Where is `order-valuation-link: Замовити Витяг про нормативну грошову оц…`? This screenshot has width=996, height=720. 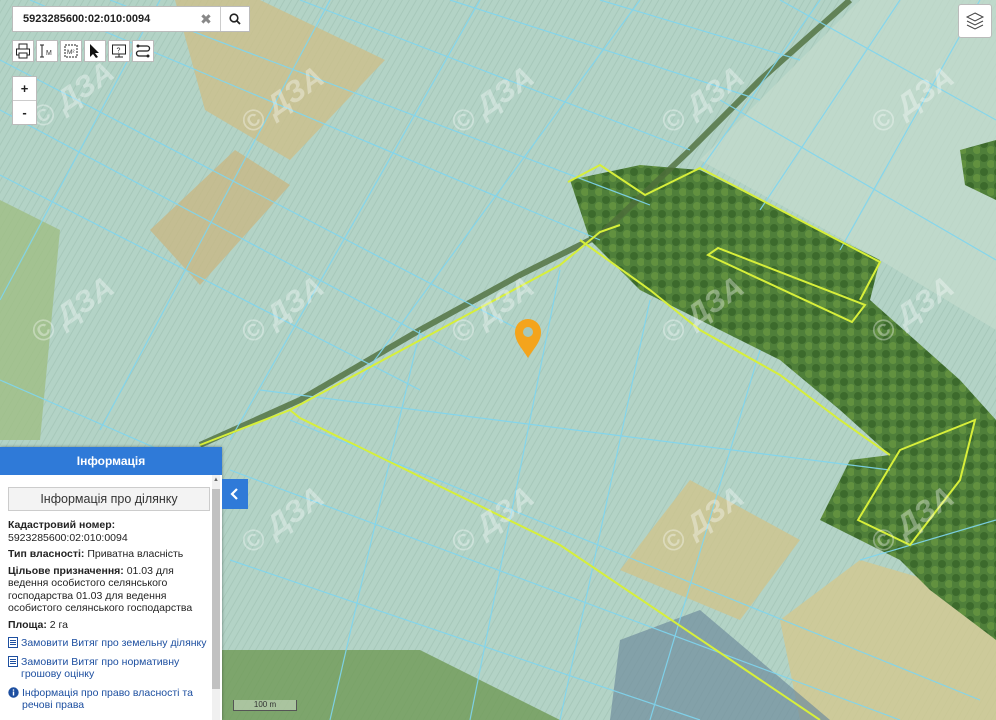 order-valuation-link: Замовити Витяг про нормативну грошову оц… is located at coordinates (109, 668).